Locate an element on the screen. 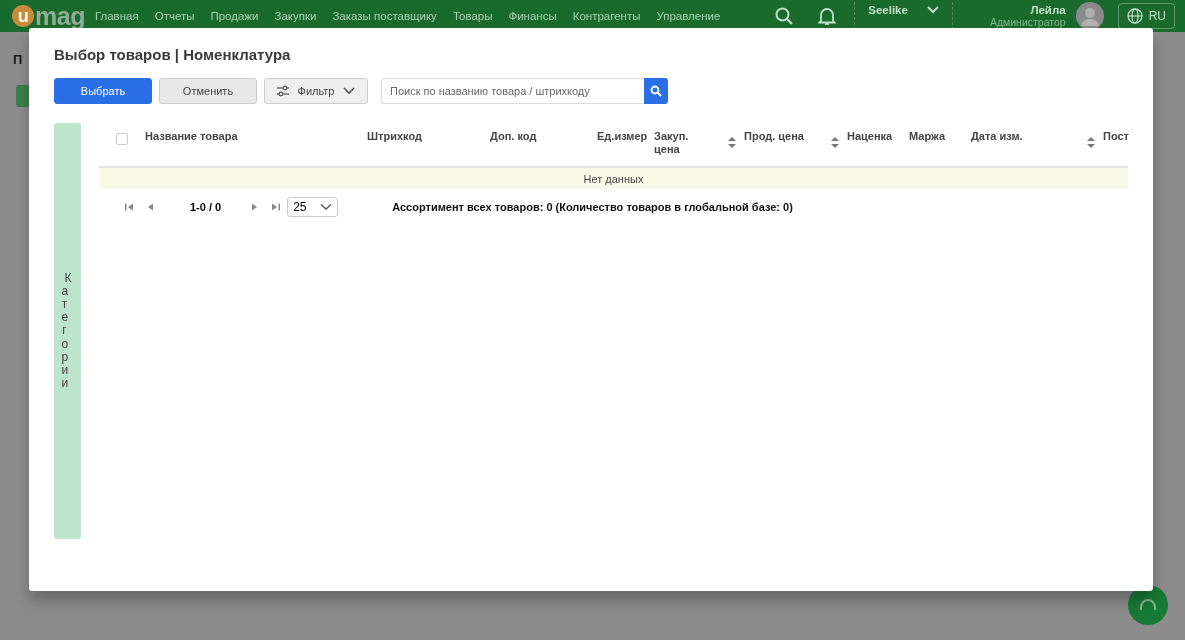  page-size-select: 25 is located at coordinates (313, 207).